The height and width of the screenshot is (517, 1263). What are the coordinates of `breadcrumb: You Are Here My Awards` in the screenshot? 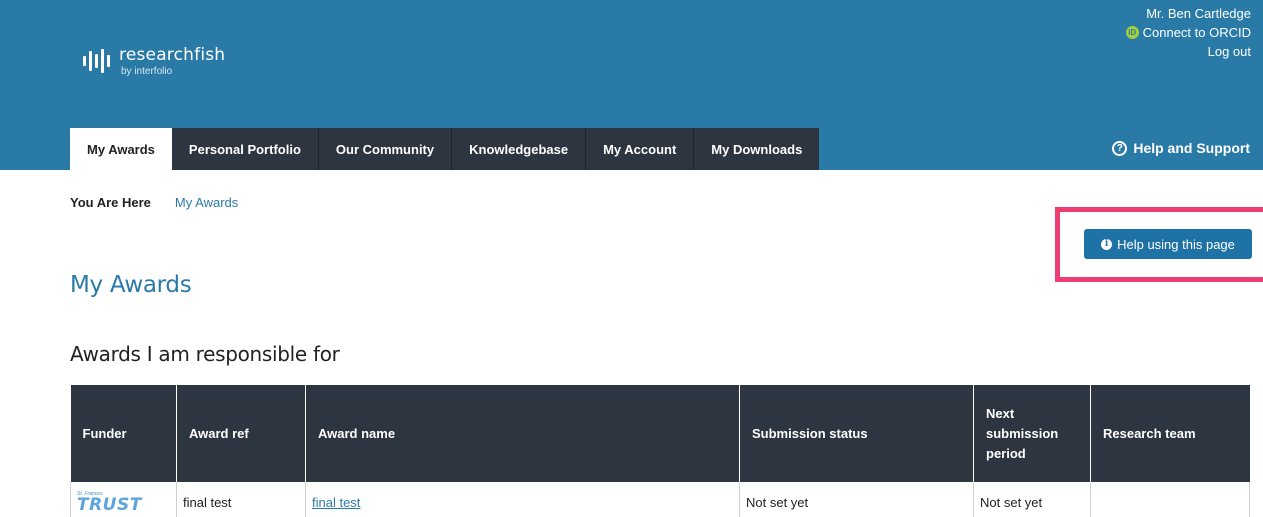 It's located at (154, 202).